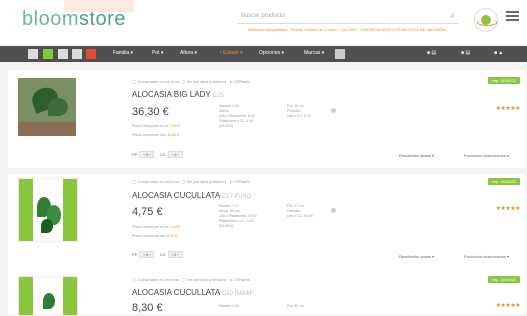 Image resolution: width=527 pixels, height=316 pixels. Describe the element at coordinates (178, 94) in the screenshot. I see `product-name: ALOCASIA BIG LADY C25` at that location.